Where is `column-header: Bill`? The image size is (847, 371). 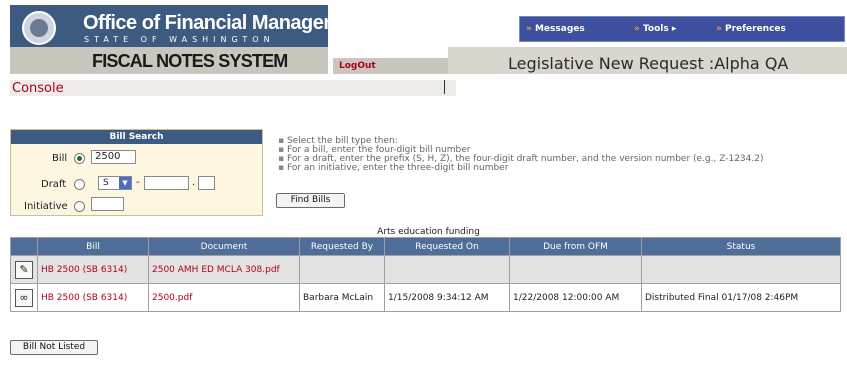 column-header: Bill is located at coordinates (93, 246).